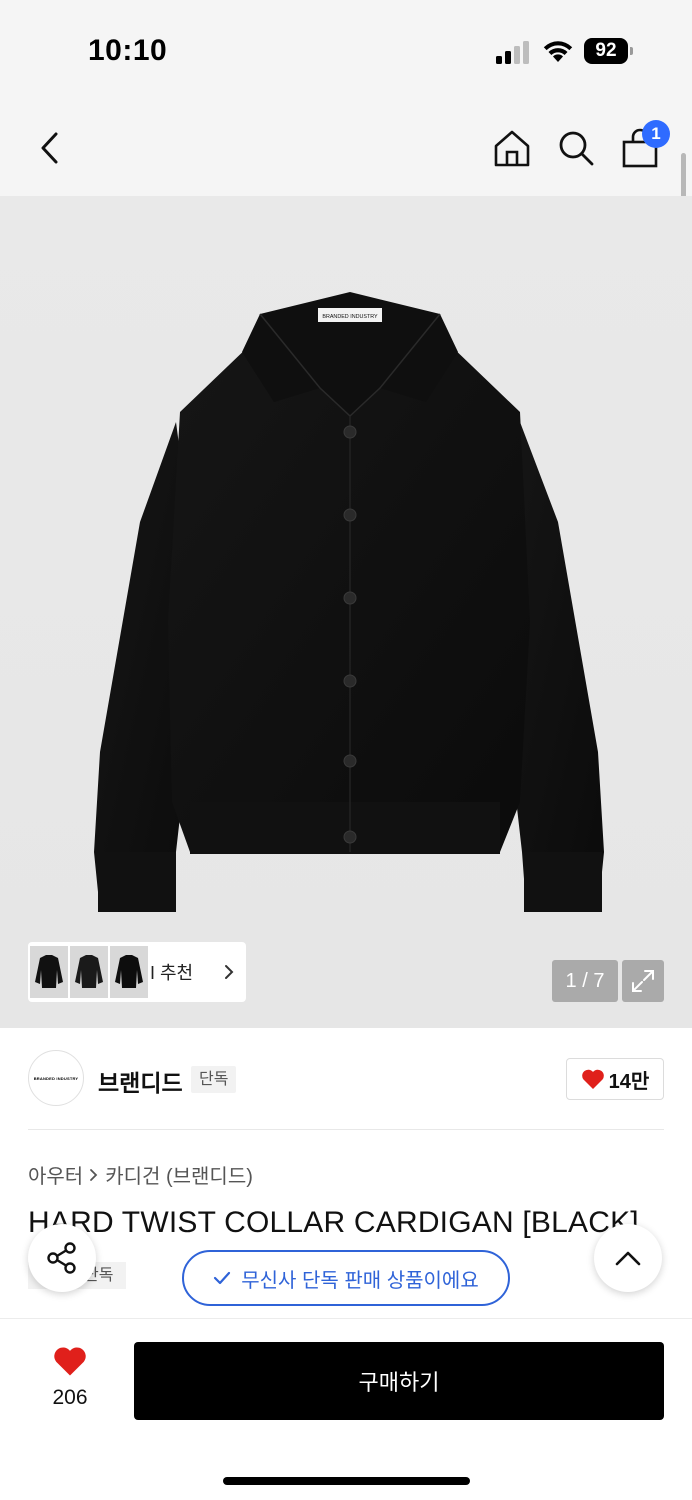 This screenshot has width=692, height=1500. What do you see at coordinates (346, 1079) in the screenshot?
I see `brand-row: BRANDED INDUSTRY 브랜디드 단독 14만` at bounding box center [346, 1079].